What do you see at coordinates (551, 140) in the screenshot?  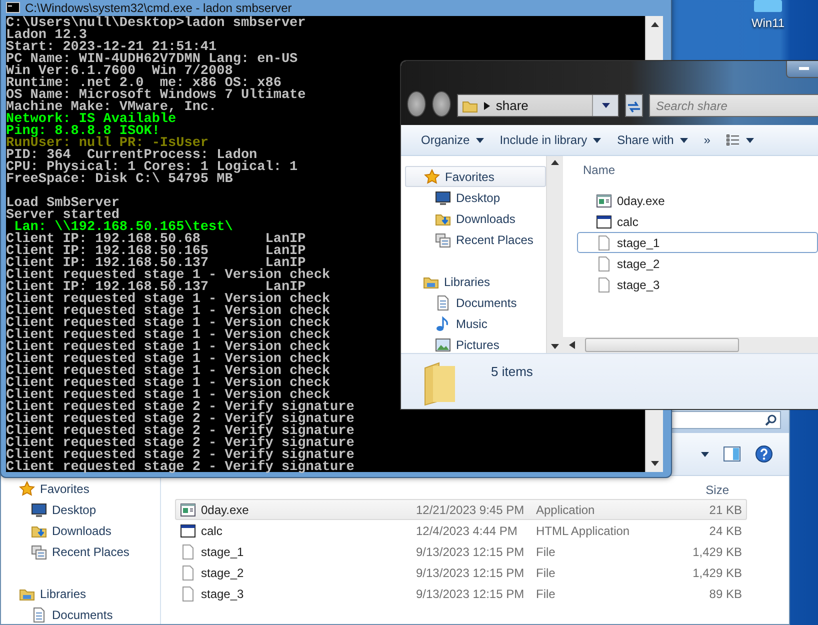 I see `toolbar-button: Include in library` at bounding box center [551, 140].